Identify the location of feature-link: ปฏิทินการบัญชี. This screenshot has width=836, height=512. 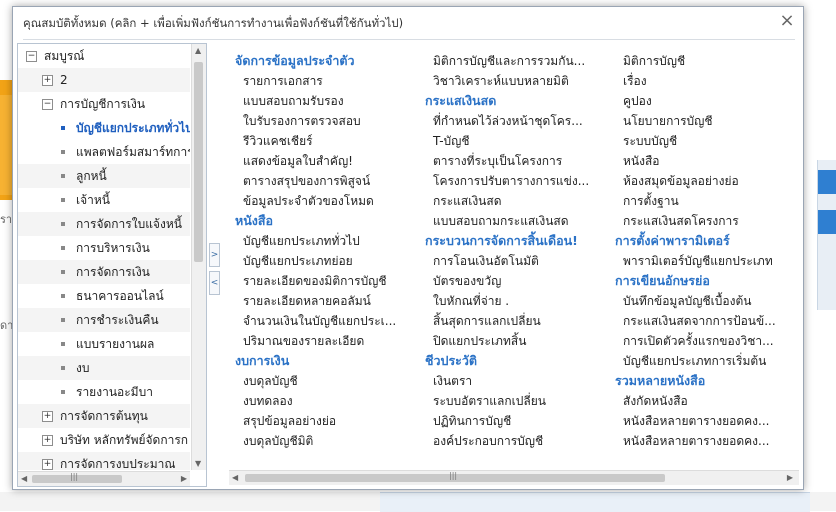
(520, 421).